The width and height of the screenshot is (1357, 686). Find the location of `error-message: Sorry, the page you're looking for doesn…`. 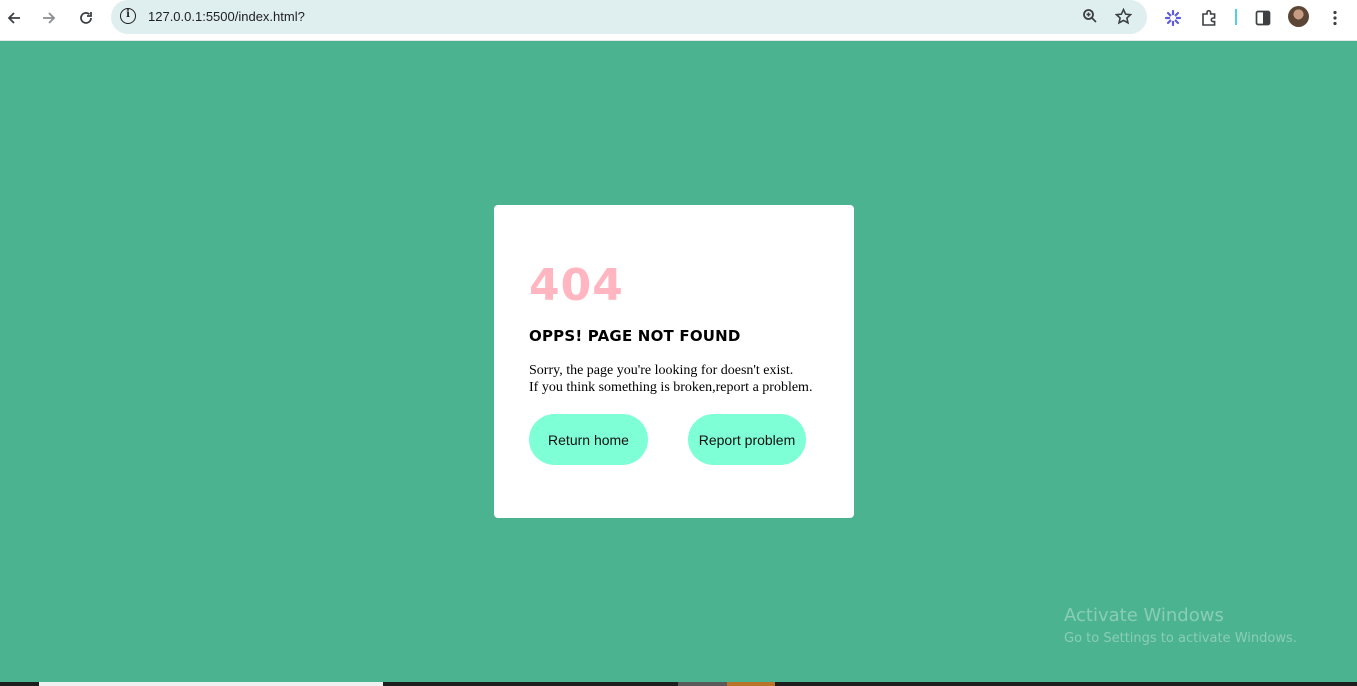

error-message: Sorry, the page you're looking for doesn… is located at coordinates (679, 379).